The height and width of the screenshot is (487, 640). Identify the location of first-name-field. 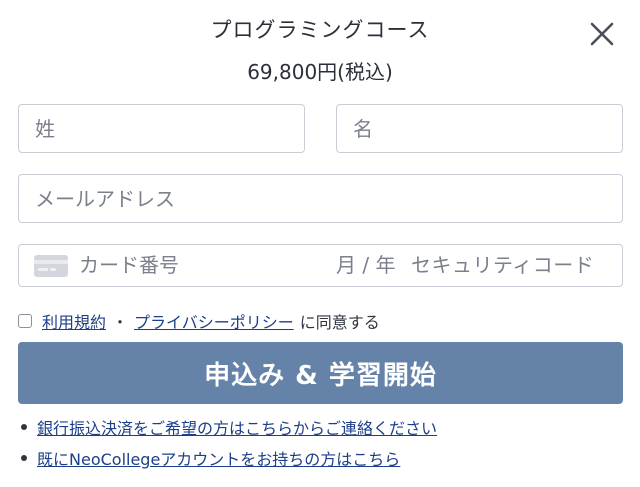
(479, 128).